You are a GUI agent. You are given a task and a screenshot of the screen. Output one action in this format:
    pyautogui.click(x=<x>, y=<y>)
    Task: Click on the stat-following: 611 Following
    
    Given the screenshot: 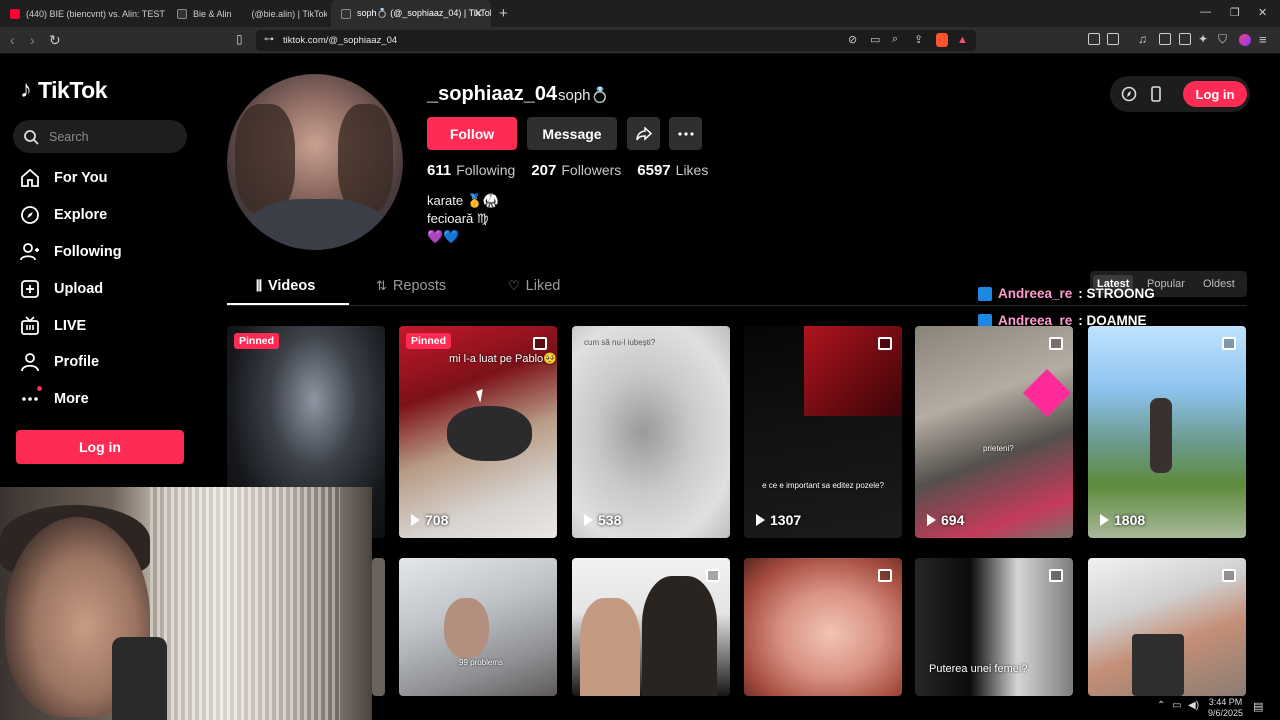 What is the action you would take?
    pyautogui.click(x=471, y=170)
    